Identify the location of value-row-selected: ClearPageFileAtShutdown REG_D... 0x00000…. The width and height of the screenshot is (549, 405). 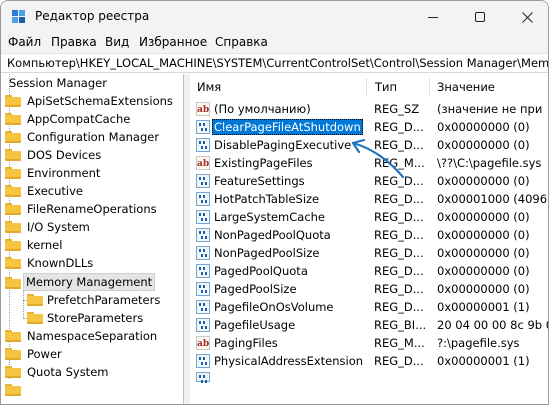
(369, 127).